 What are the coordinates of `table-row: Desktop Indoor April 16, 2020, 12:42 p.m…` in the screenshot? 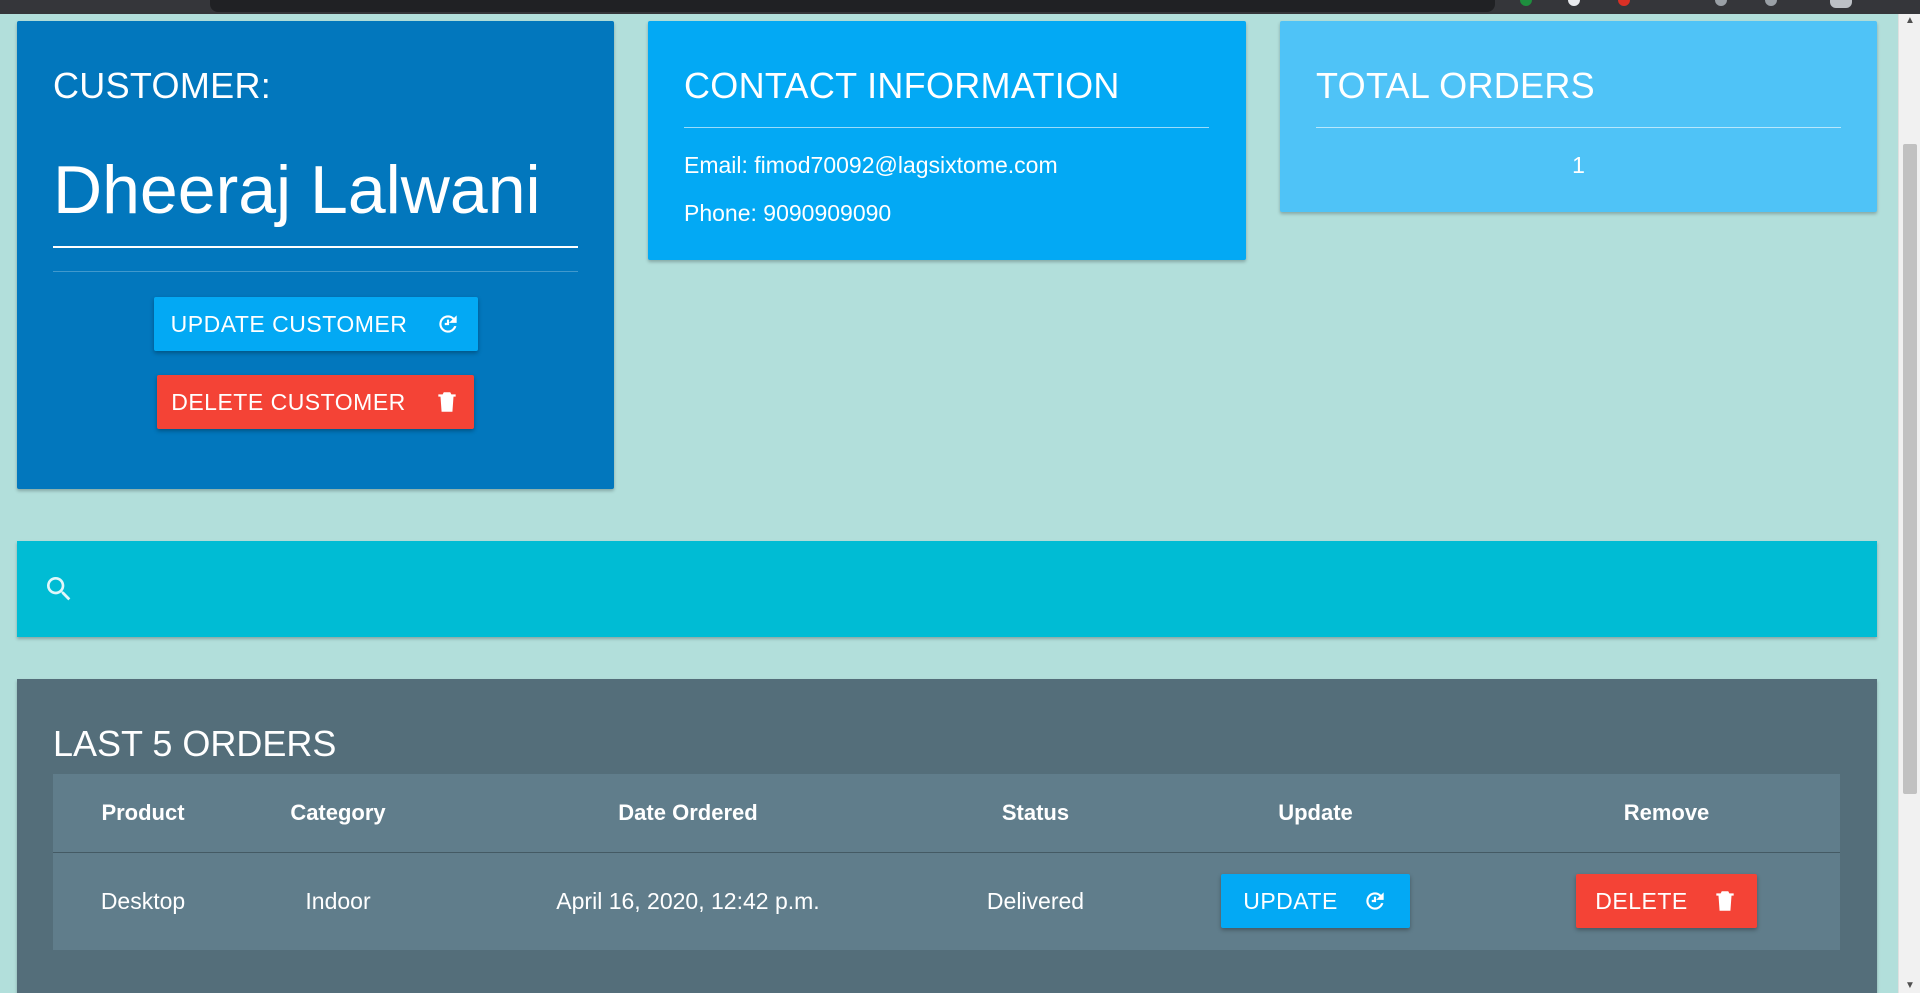 It's located at (946, 901).